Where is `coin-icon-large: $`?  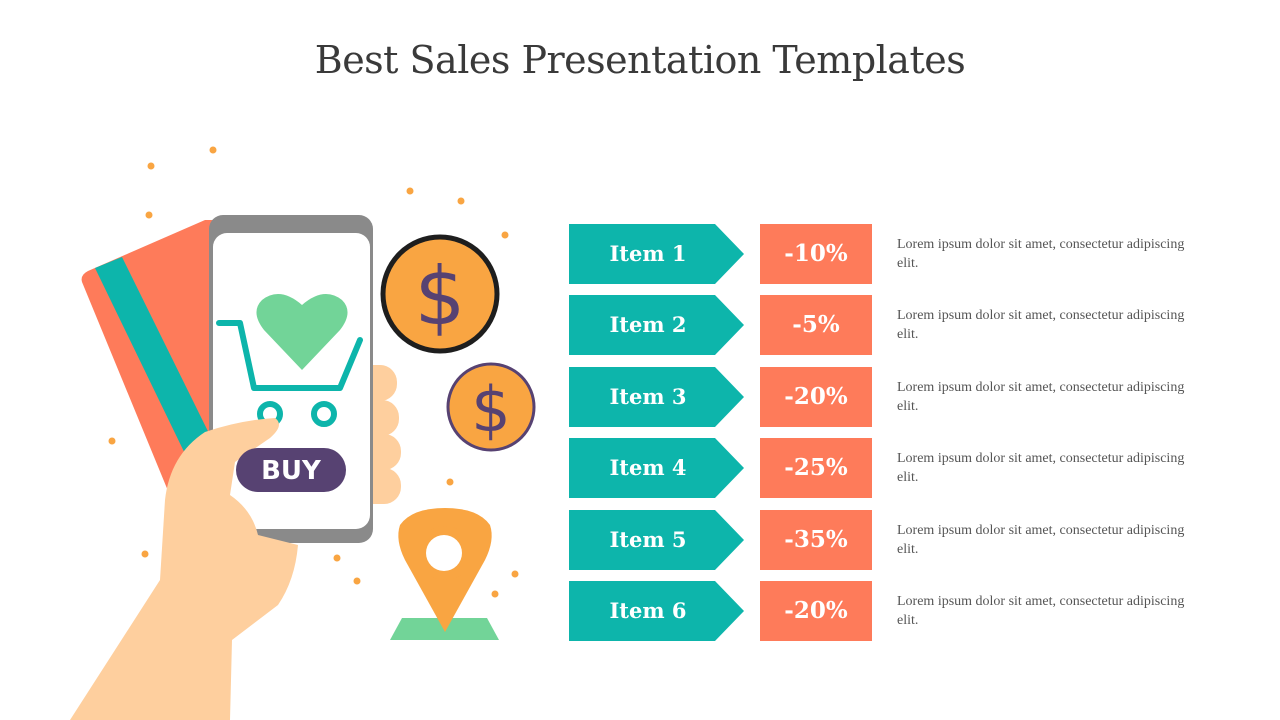
coin-icon-large: $ is located at coordinates (440, 294).